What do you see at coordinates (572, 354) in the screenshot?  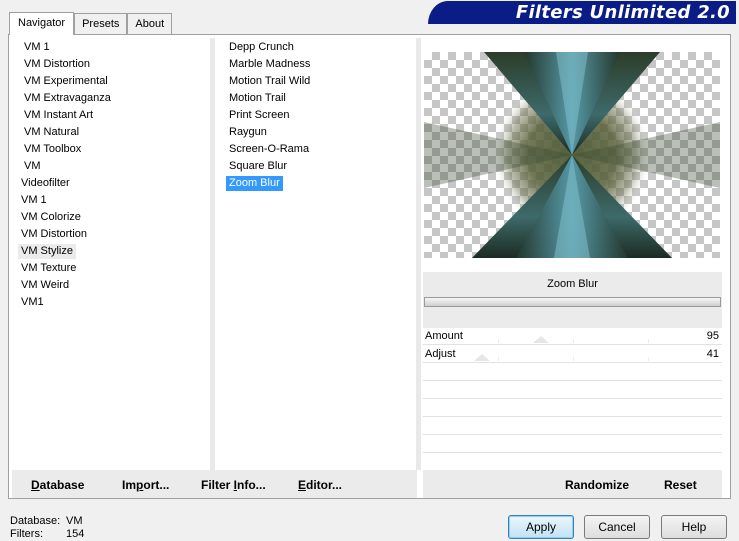 I see `slider-adjust: Adjust 41` at bounding box center [572, 354].